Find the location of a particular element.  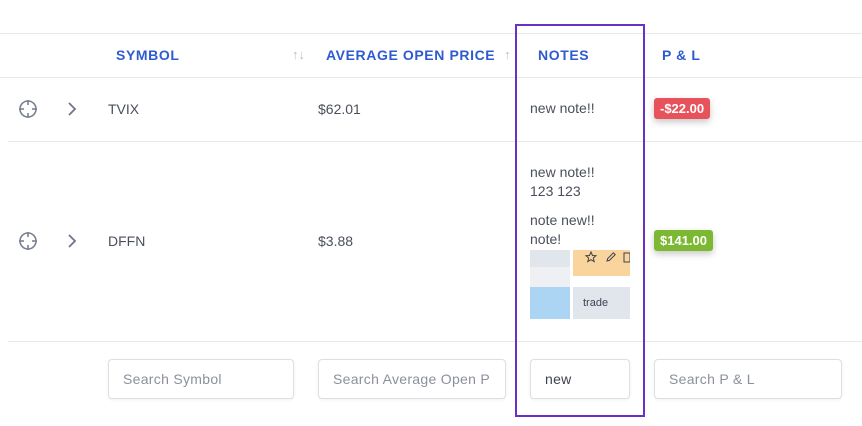

symbol-cell: DFFN is located at coordinates (127, 241).